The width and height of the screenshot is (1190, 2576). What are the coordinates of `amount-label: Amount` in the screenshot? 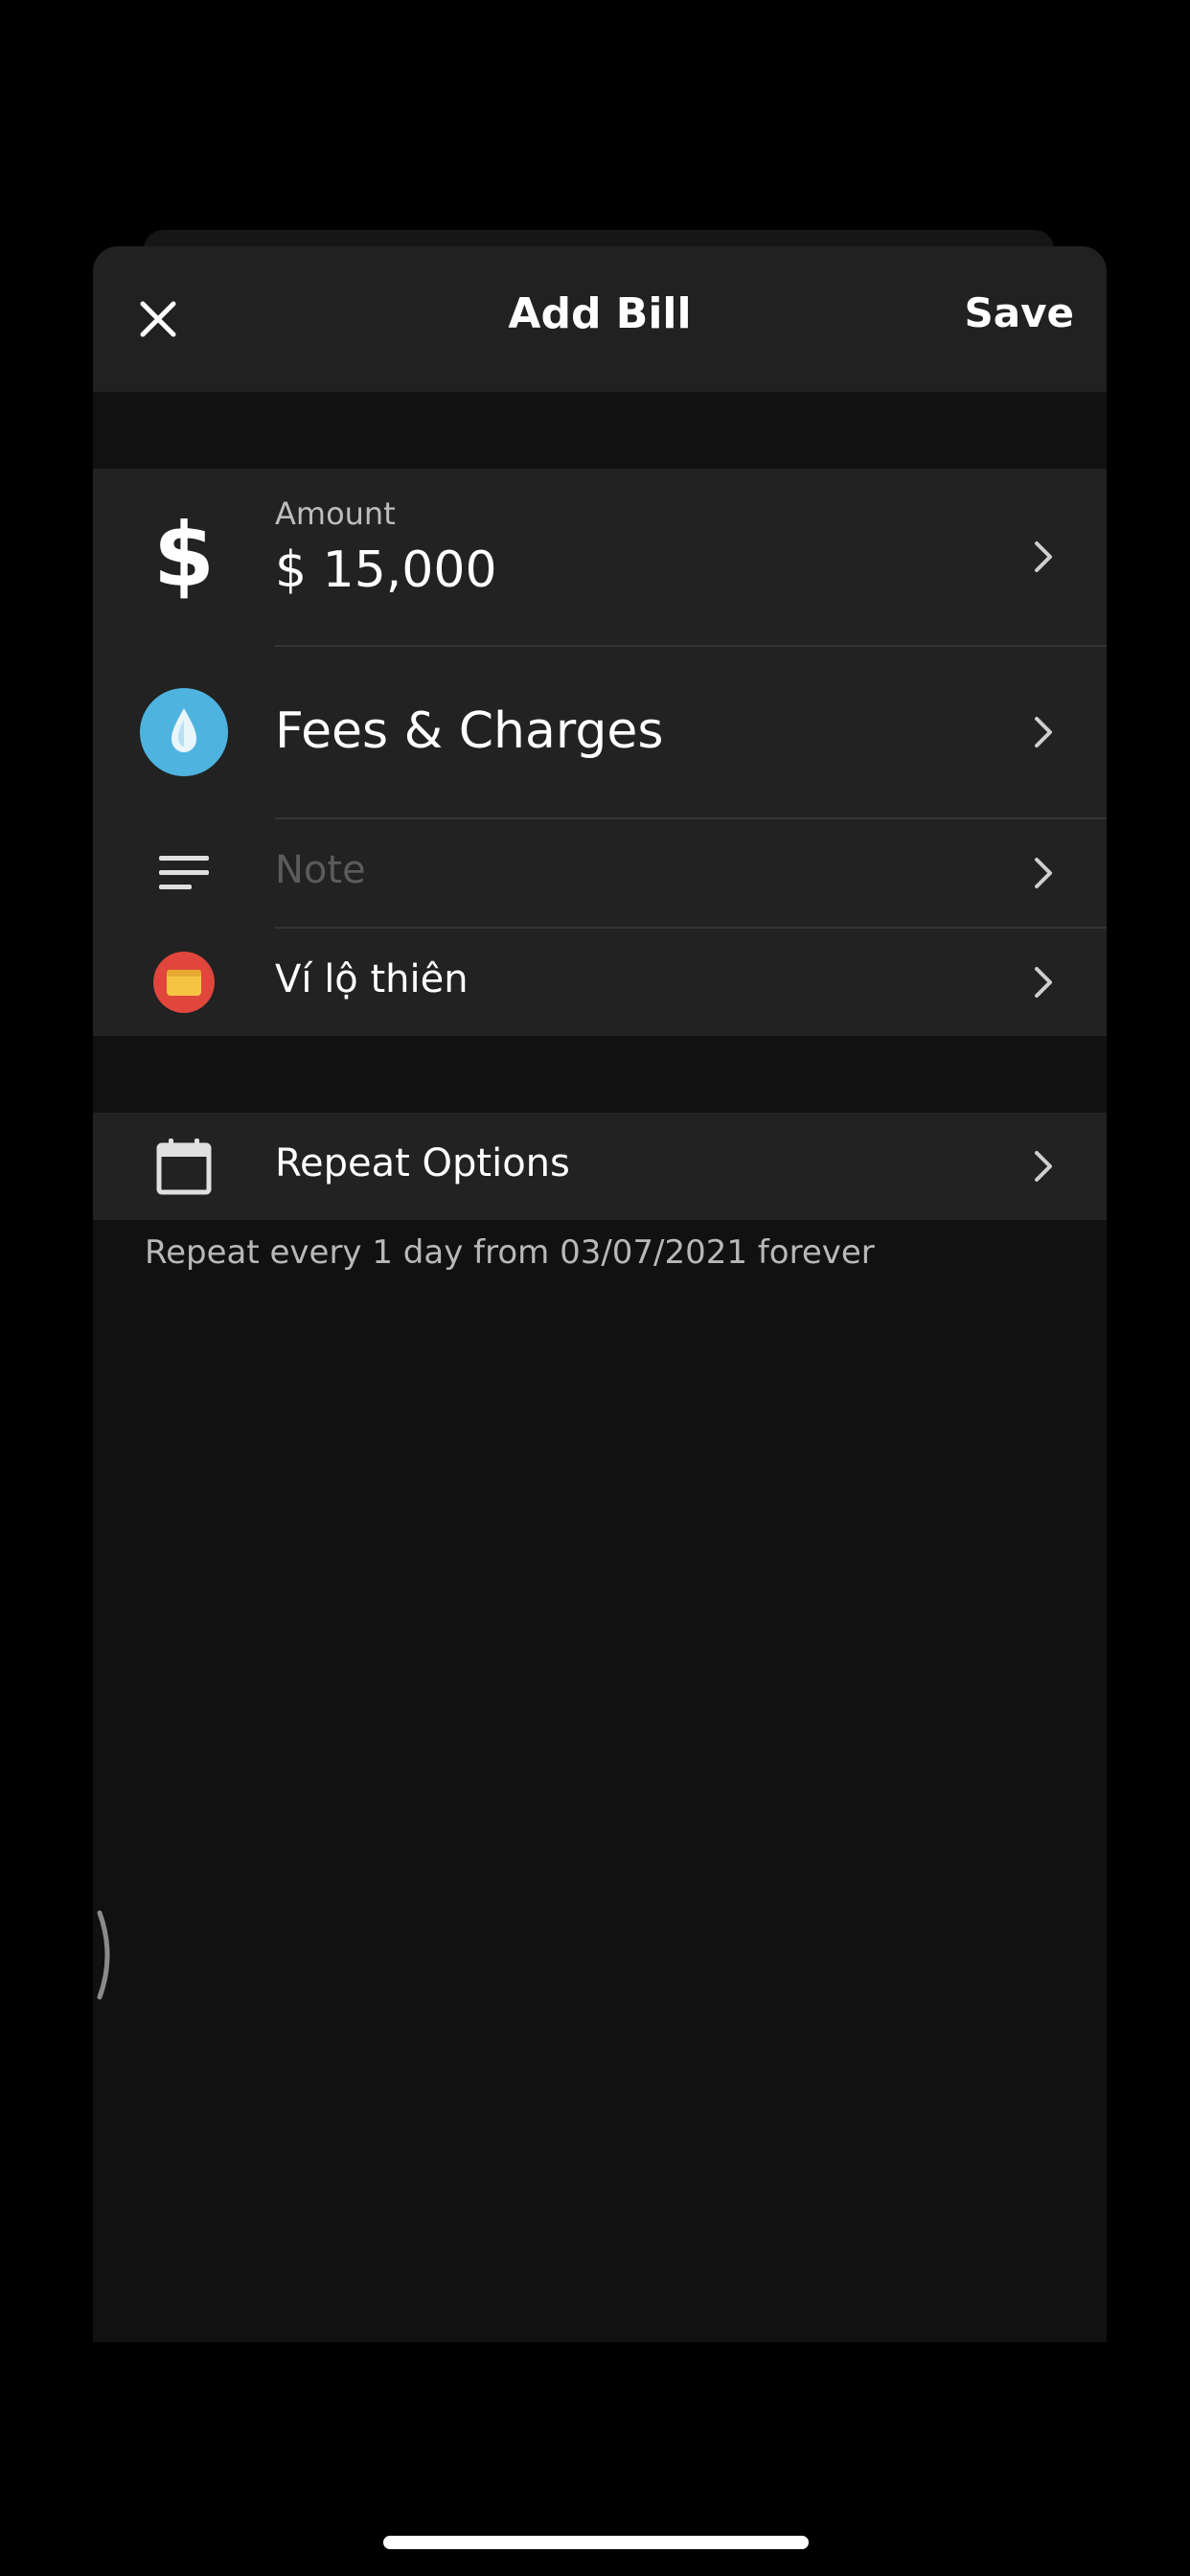 It's located at (335, 513).